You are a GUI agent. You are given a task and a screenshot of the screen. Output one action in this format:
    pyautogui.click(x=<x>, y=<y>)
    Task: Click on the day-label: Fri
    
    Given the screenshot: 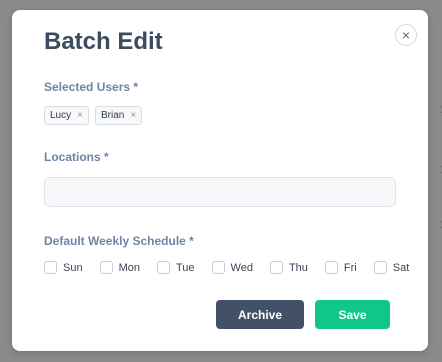 What is the action you would take?
    pyautogui.click(x=350, y=267)
    